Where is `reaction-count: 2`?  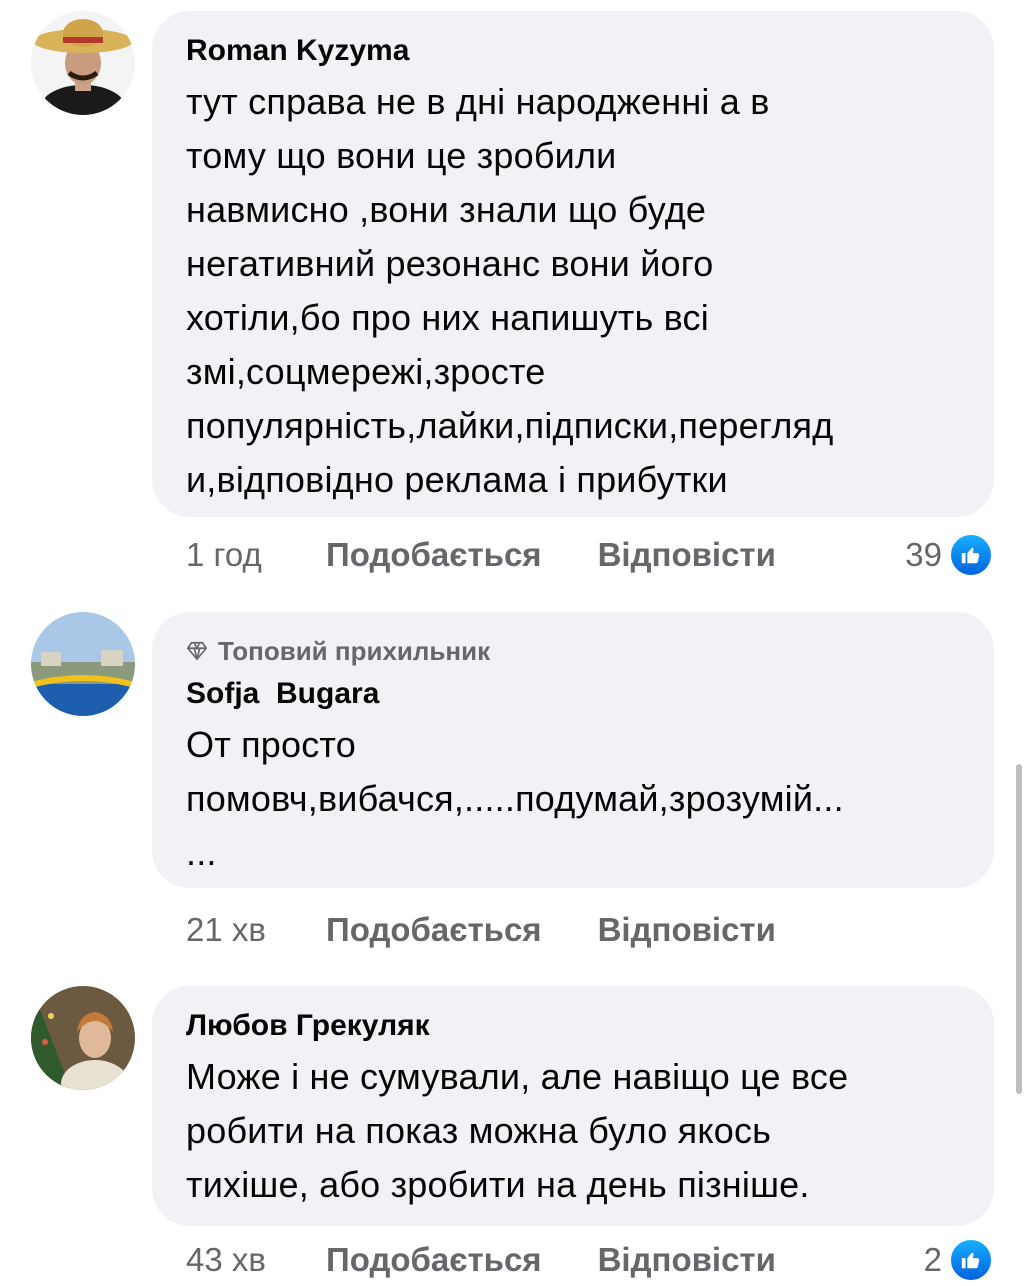 reaction-count: 2 is located at coordinates (932, 1259).